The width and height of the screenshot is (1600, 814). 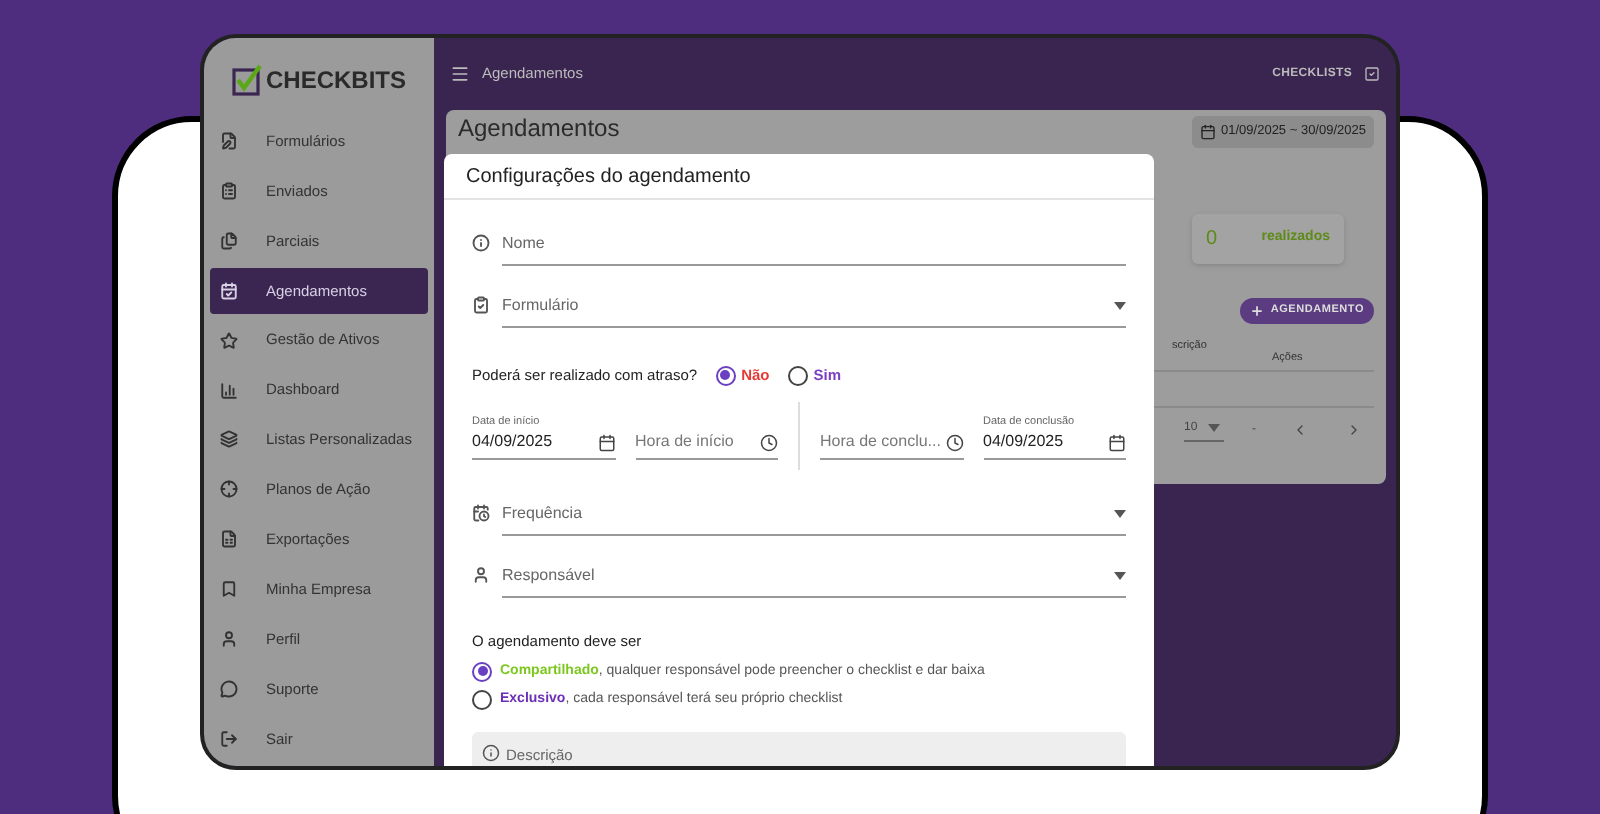 What do you see at coordinates (229, 489) in the screenshot?
I see `crosshair-icon` at bounding box center [229, 489].